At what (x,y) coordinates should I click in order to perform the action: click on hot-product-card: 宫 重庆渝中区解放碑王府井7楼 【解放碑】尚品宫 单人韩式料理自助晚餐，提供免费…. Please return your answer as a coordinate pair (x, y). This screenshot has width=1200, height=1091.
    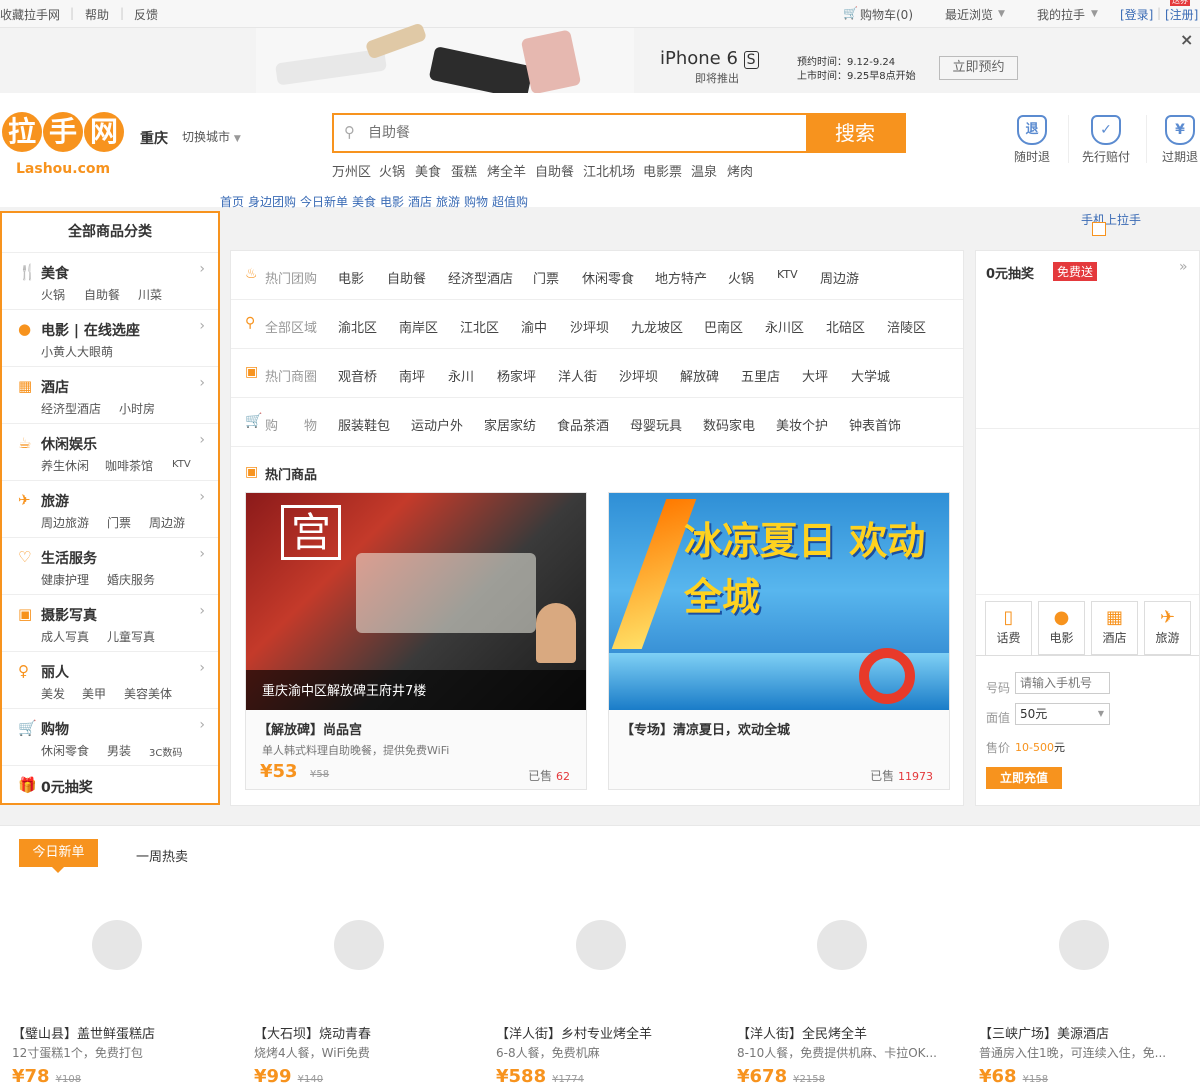
    Looking at the image, I should click on (416, 641).